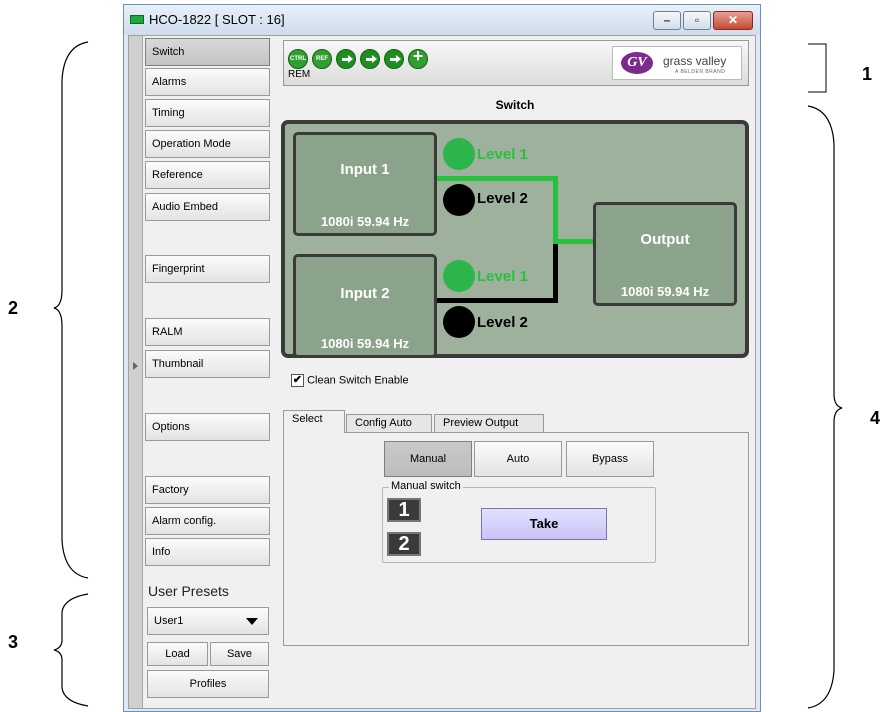 The width and height of the screenshot is (882, 712). I want to click on nav-item-factory: Factory, so click(207, 490).